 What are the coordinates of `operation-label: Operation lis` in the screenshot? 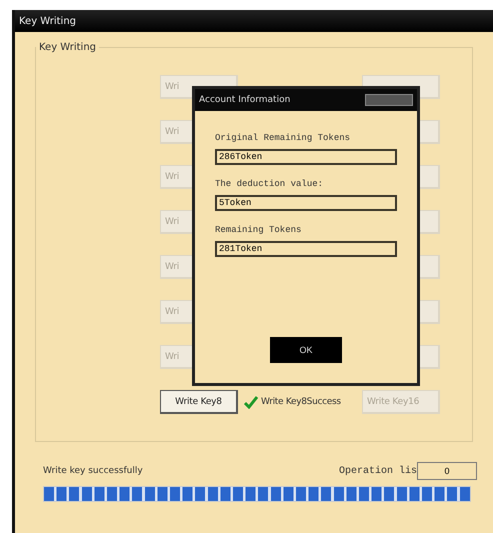 It's located at (377, 471).